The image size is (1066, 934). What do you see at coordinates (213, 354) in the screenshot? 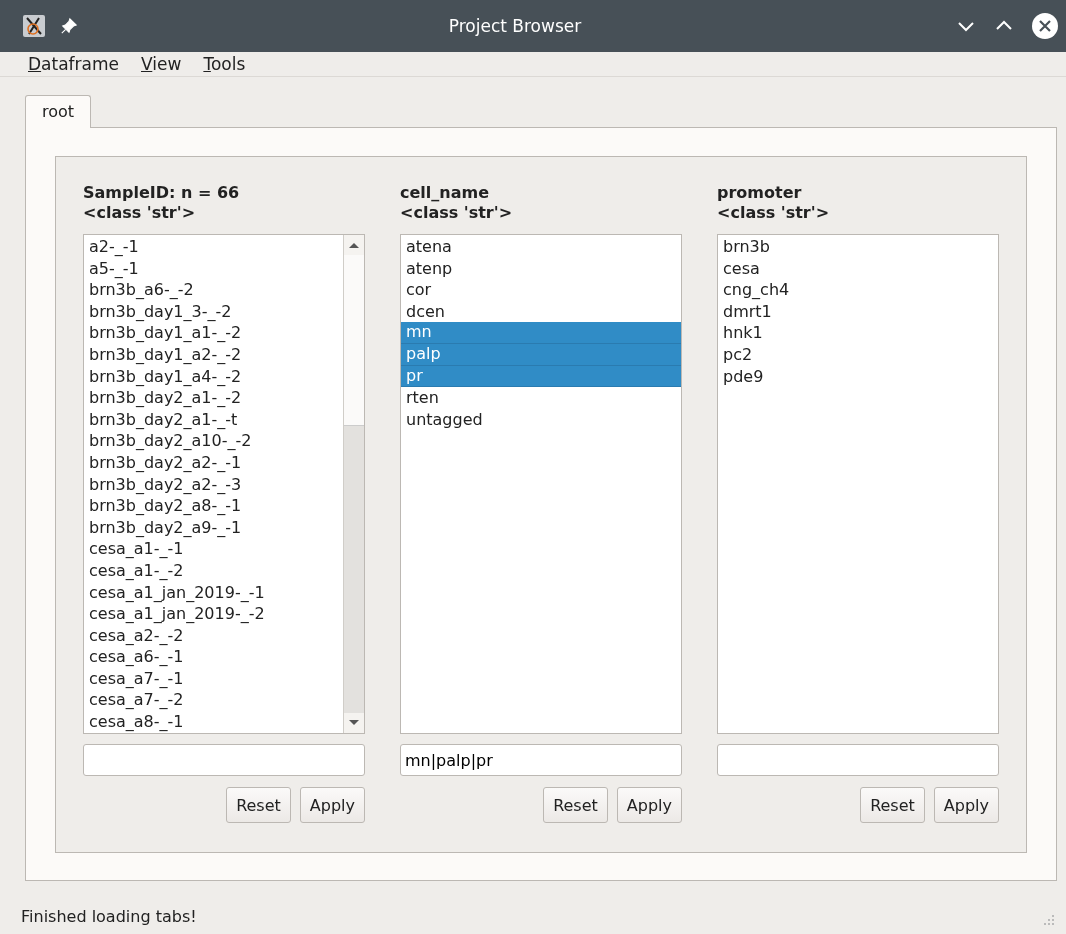
I see `list-item: brn3b_day1_a2-_-2` at bounding box center [213, 354].